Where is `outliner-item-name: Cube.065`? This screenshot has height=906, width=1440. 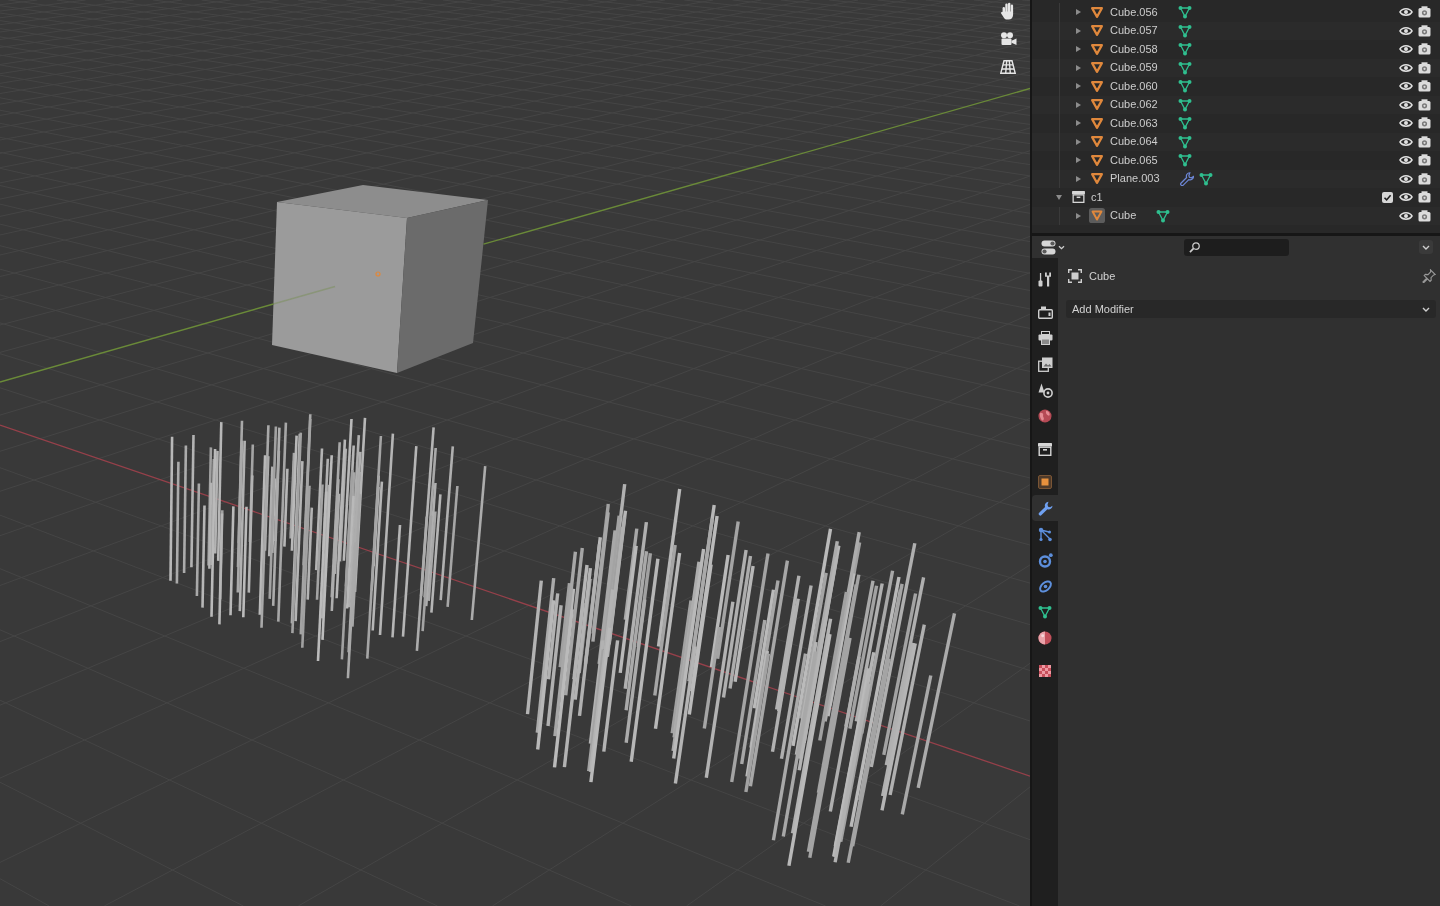 outliner-item-name: Cube.065 is located at coordinates (1134, 160).